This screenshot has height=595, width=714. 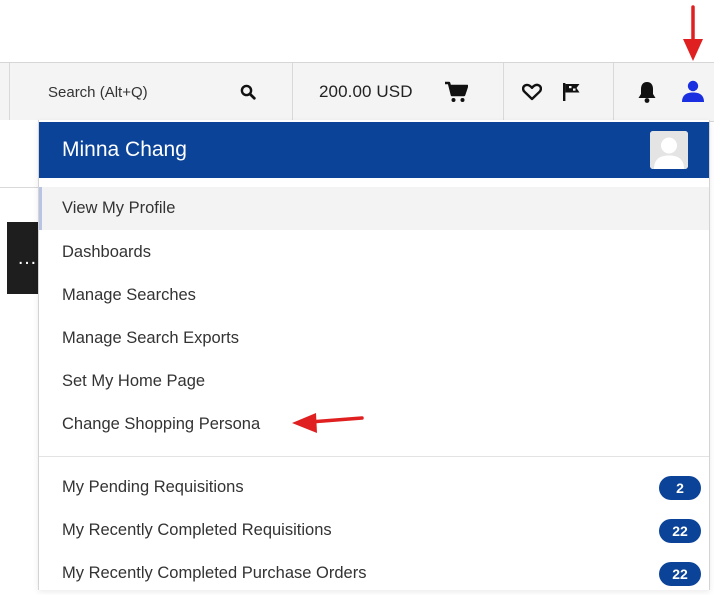 What do you see at coordinates (374, 252) in the screenshot?
I see `menu-item-dashboards: Dashboards` at bounding box center [374, 252].